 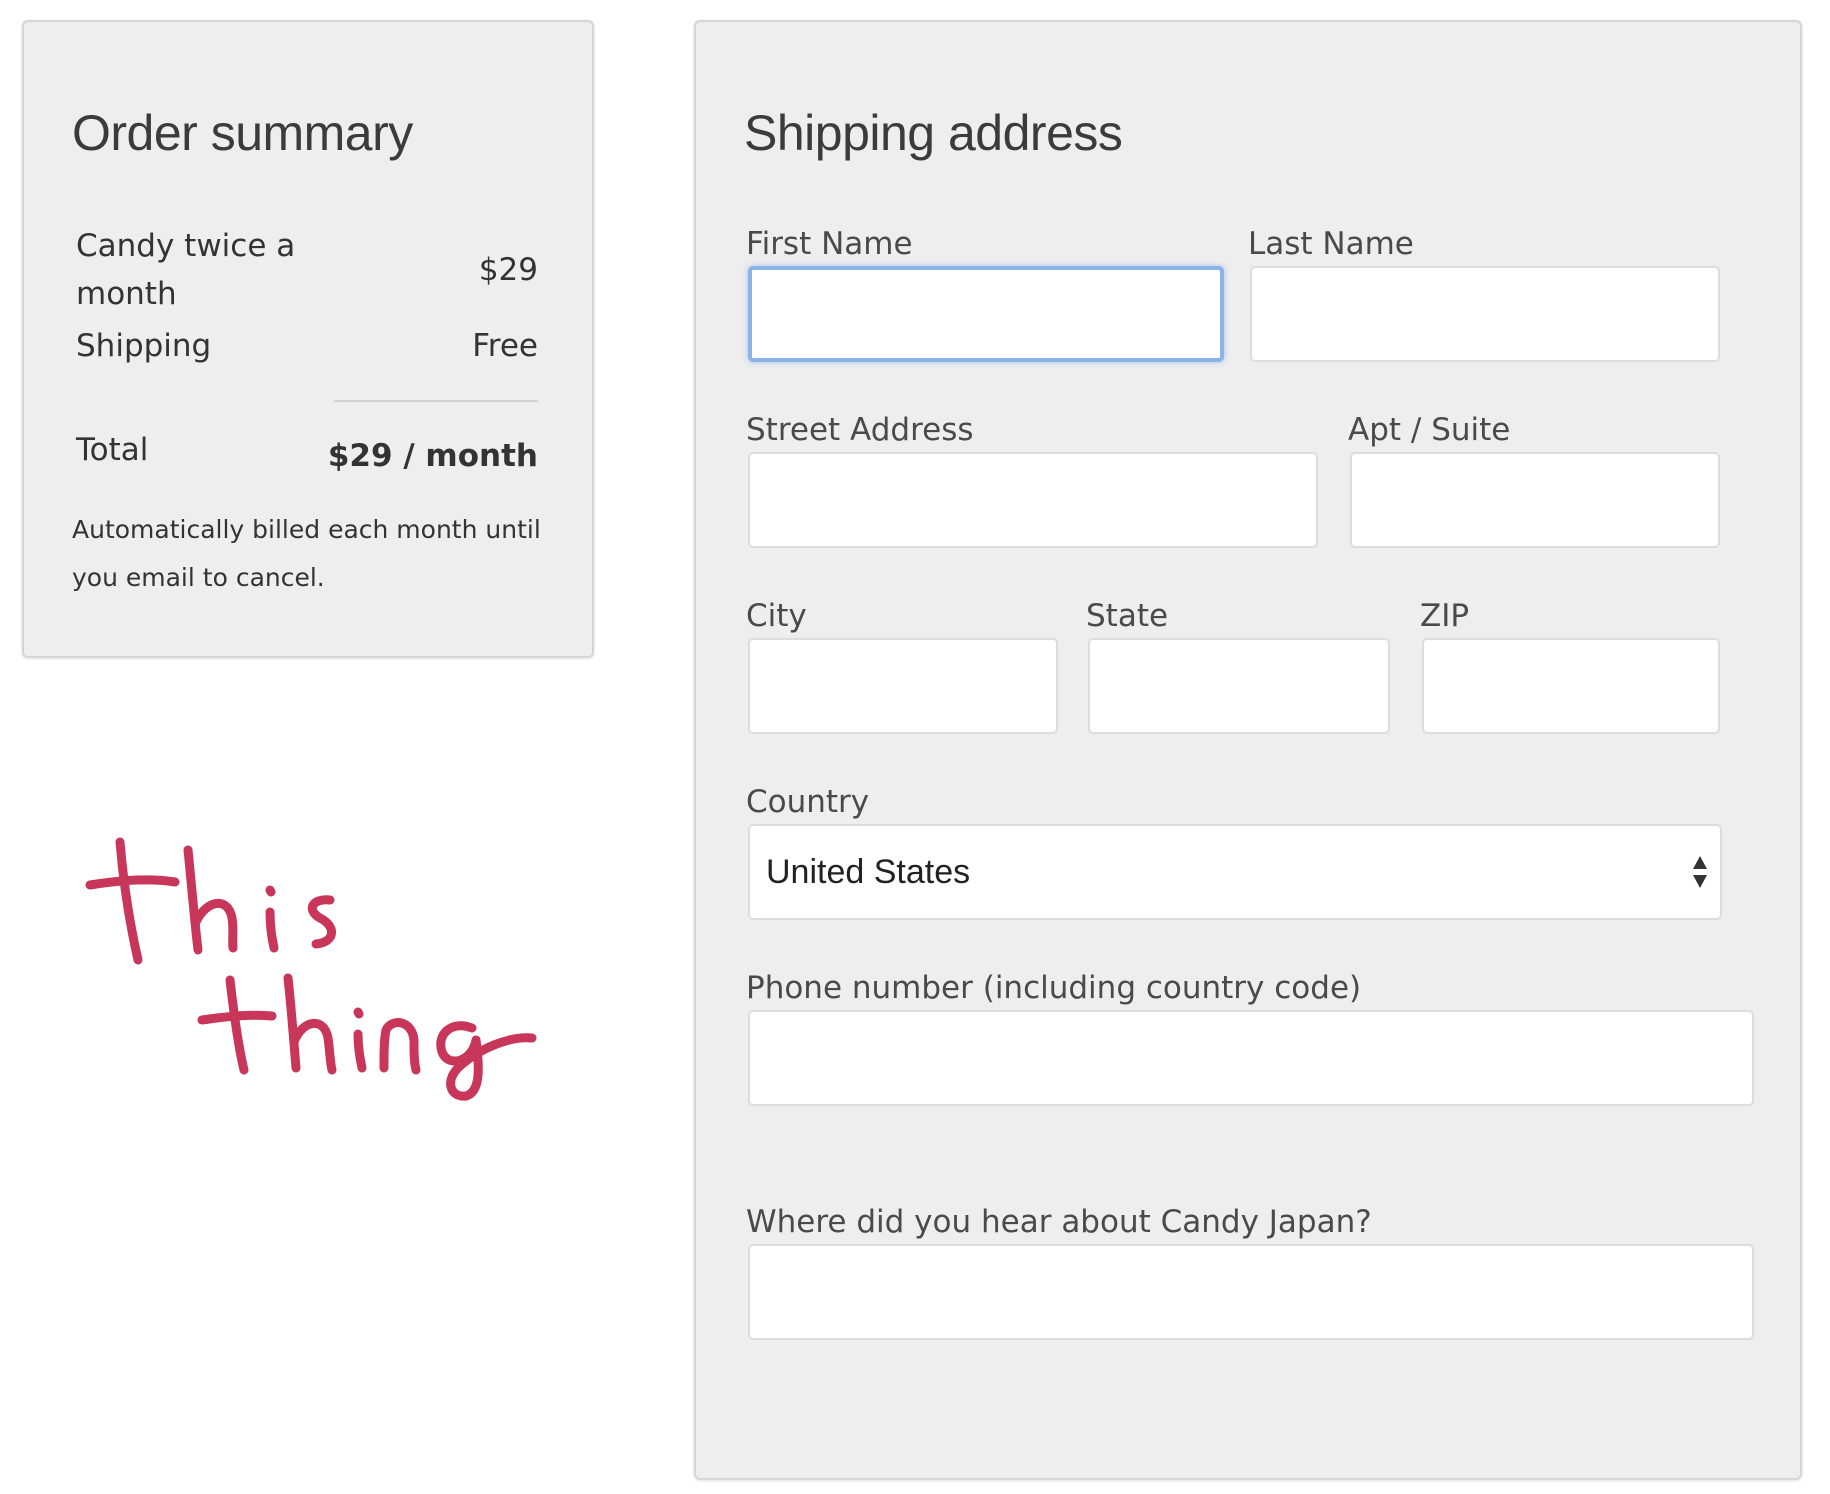 What do you see at coordinates (1485, 314) in the screenshot?
I see `last-name-field` at bounding box center [1485, 314].